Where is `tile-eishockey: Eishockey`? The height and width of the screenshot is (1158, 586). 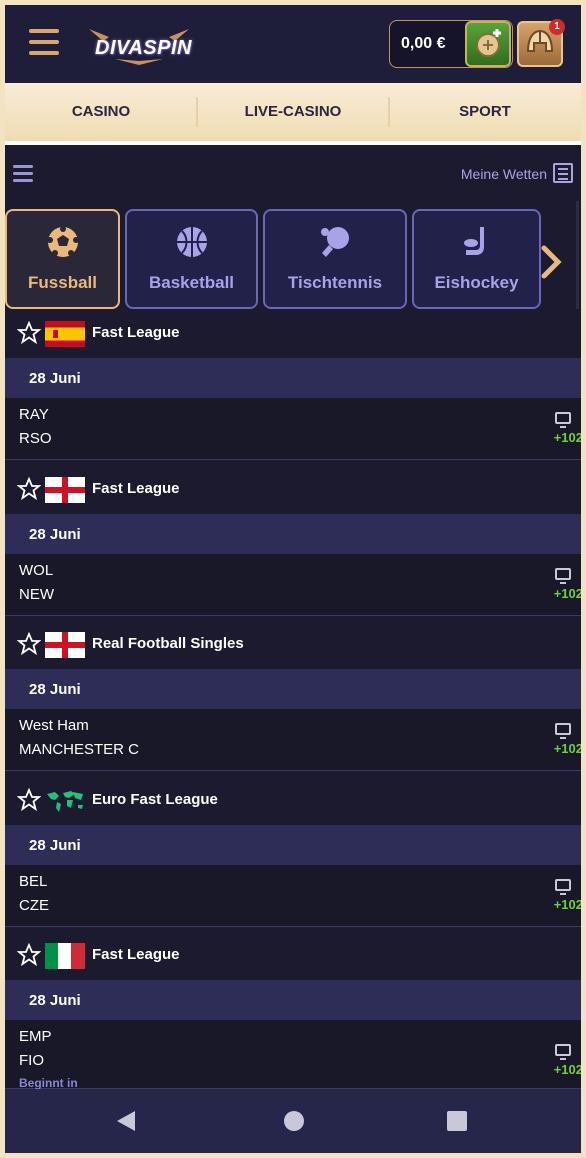 tile-eishockey: Eishockey is located at coordinates (476, 259).